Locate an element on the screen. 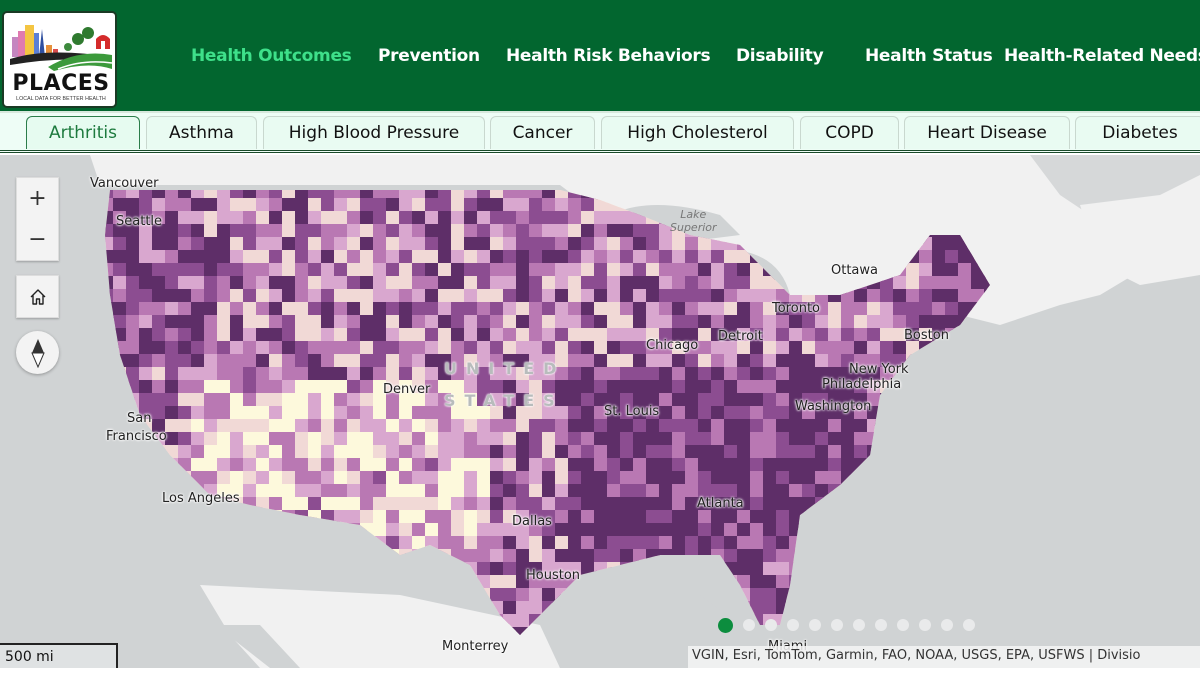 The image size is (1200, 675). zoom-out-button: − is located at coordinates (37, 239).